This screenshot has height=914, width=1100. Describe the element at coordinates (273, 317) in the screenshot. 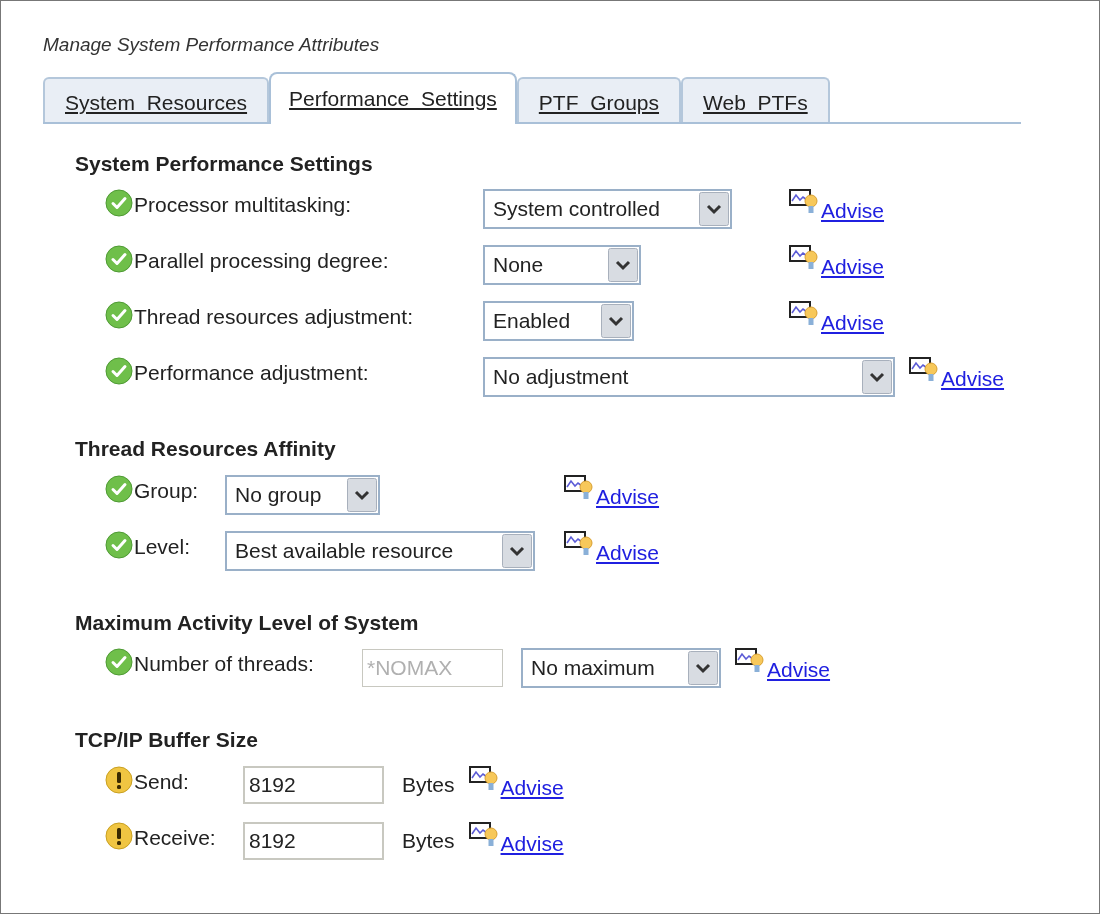

I see `field-label: Thread resources adjustment:` at that location.